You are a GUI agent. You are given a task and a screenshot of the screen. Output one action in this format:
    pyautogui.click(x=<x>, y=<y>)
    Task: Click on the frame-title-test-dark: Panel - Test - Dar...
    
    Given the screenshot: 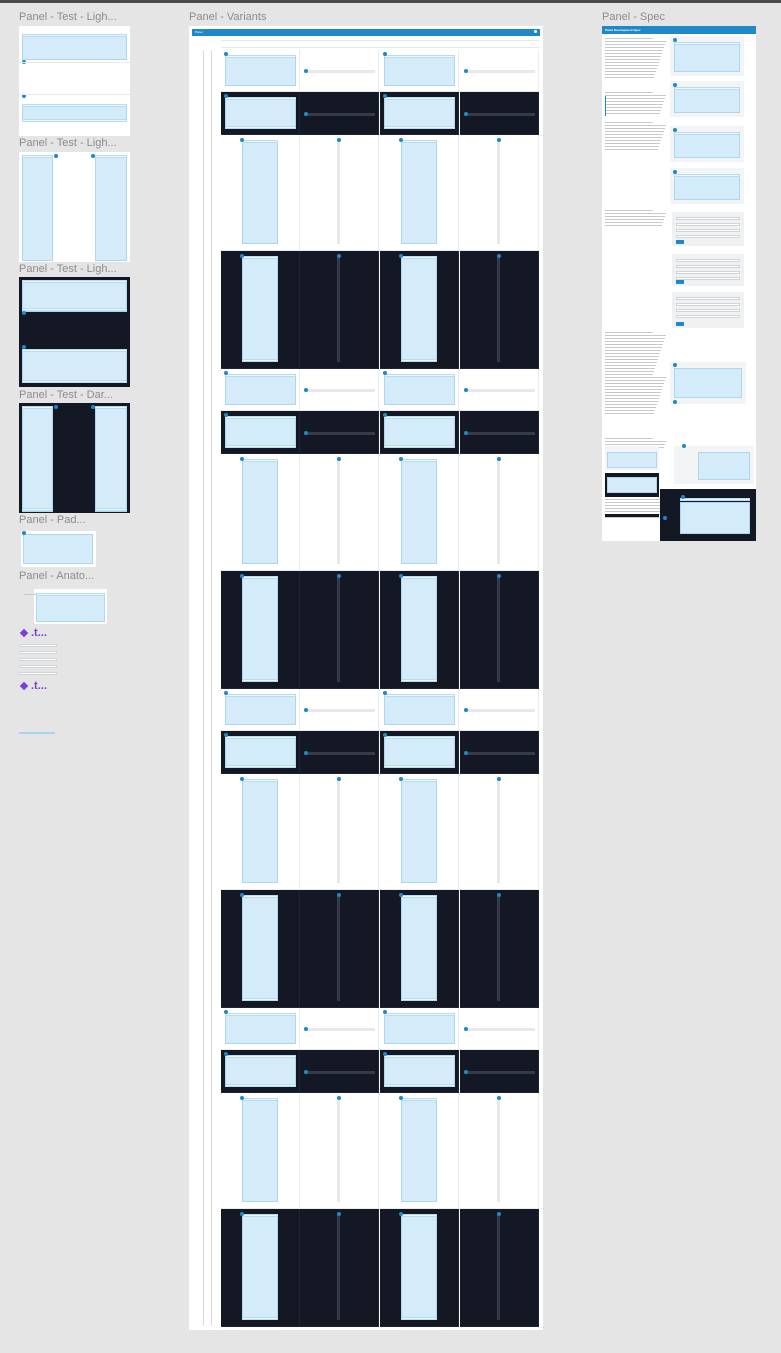 What is the action you would take?
    pyautogui.click(x=75, y=395)
    